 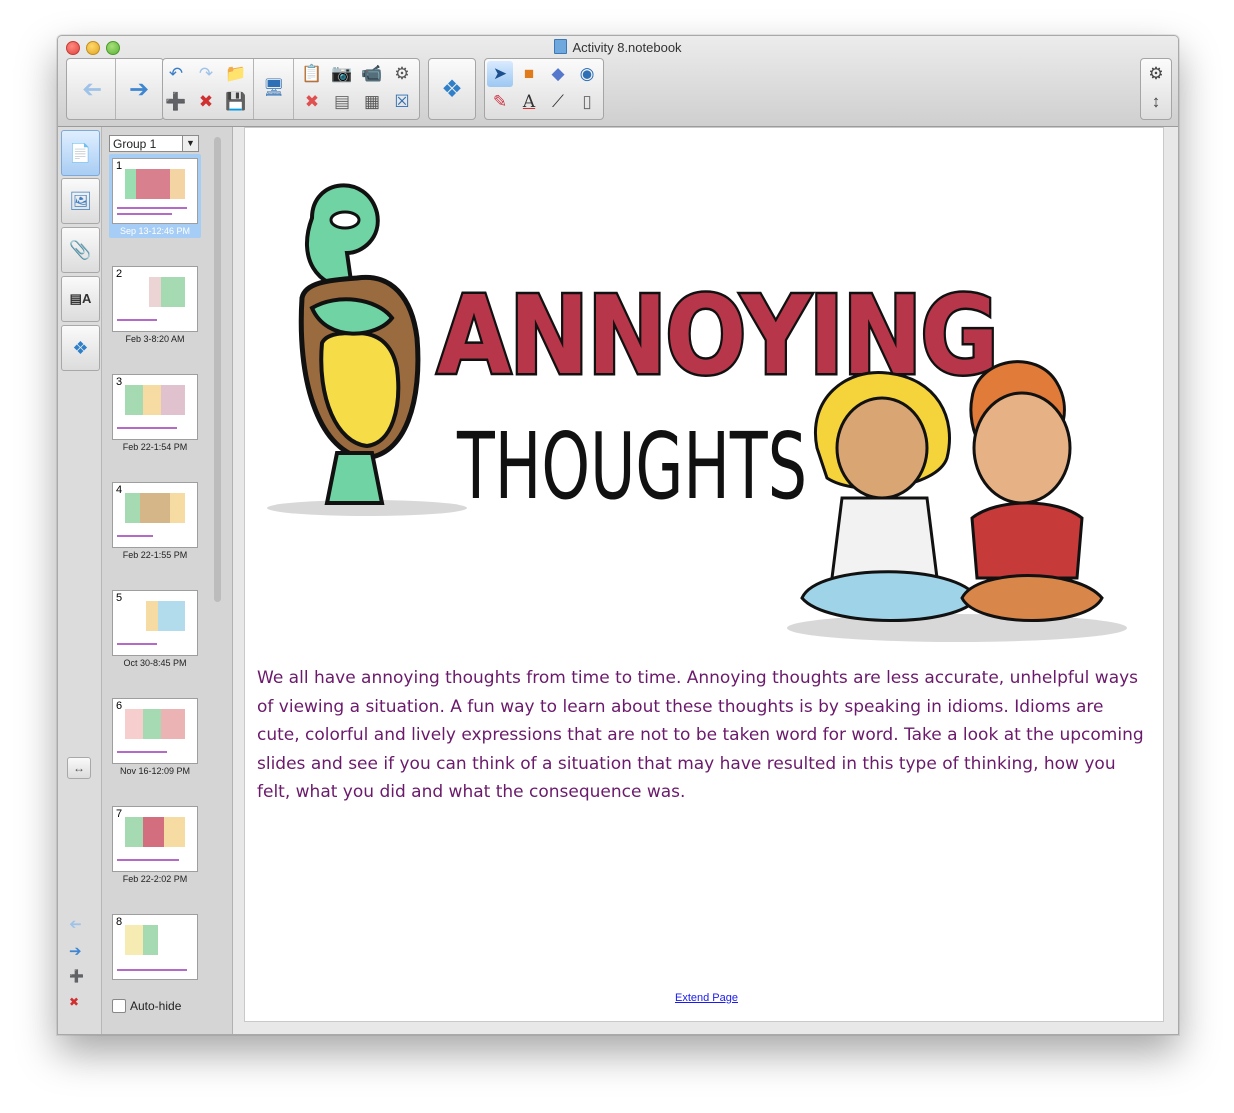 I want to click on fill-icon: ⚙, so click(x=402, y=74).